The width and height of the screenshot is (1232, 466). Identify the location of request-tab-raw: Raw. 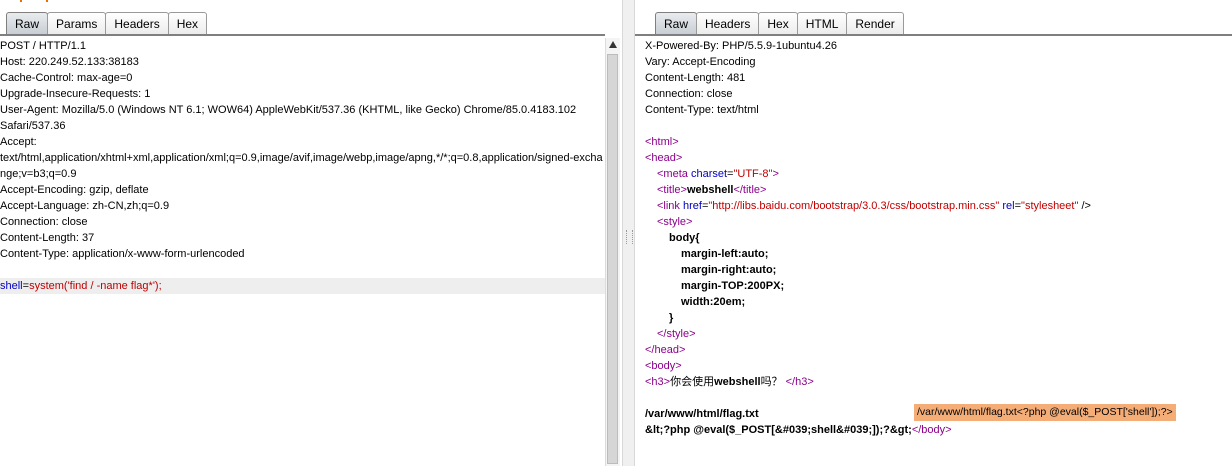
(27, 23).